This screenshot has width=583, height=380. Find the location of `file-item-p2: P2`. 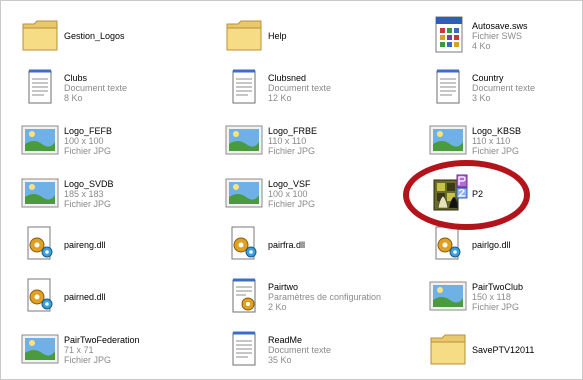

file-item-p2: P2 is located at coordinates (495, 194).